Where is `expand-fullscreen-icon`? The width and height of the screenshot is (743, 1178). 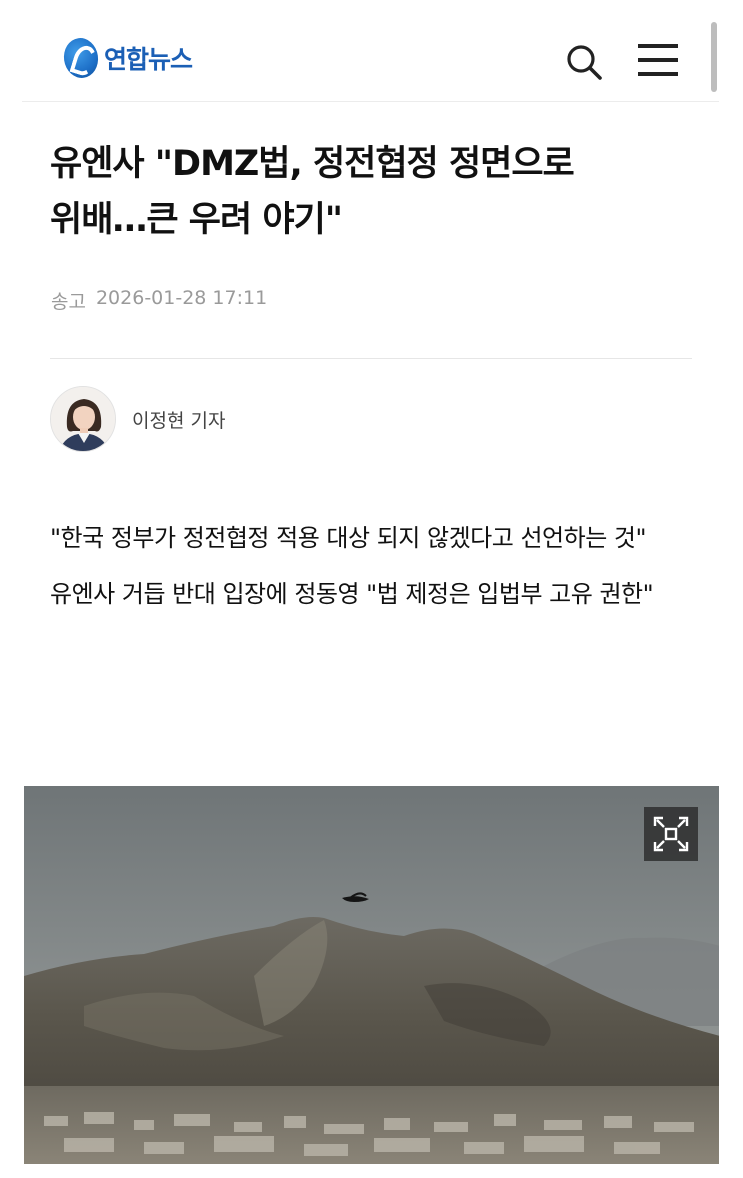
expand-fullscreen-icon is located at coordinates (671, 834).